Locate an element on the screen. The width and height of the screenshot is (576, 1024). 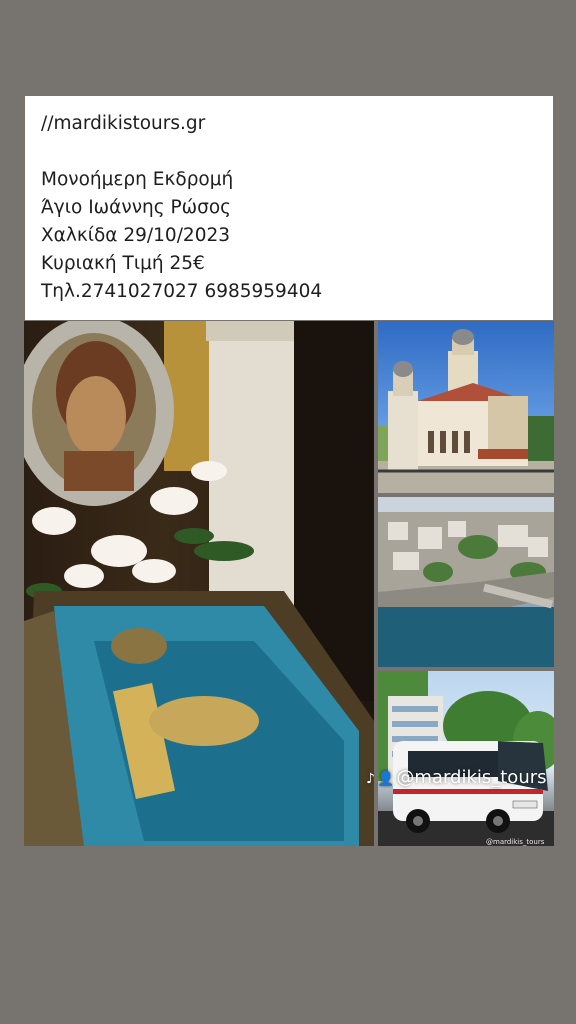
tiktok-watermark: ♪ 👤 @mardikis_tours is located at coordinates (456, 777).